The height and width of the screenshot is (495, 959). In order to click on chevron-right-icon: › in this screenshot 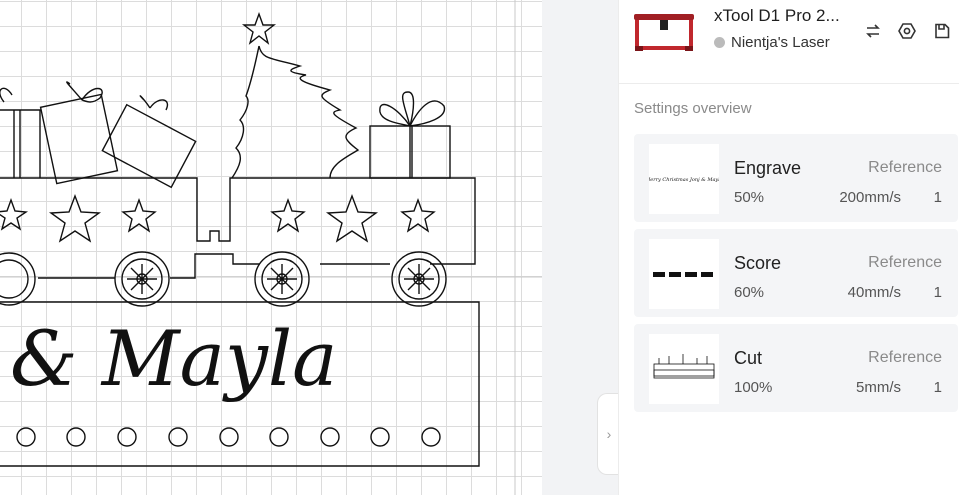, I will do `click(609, 434)`.